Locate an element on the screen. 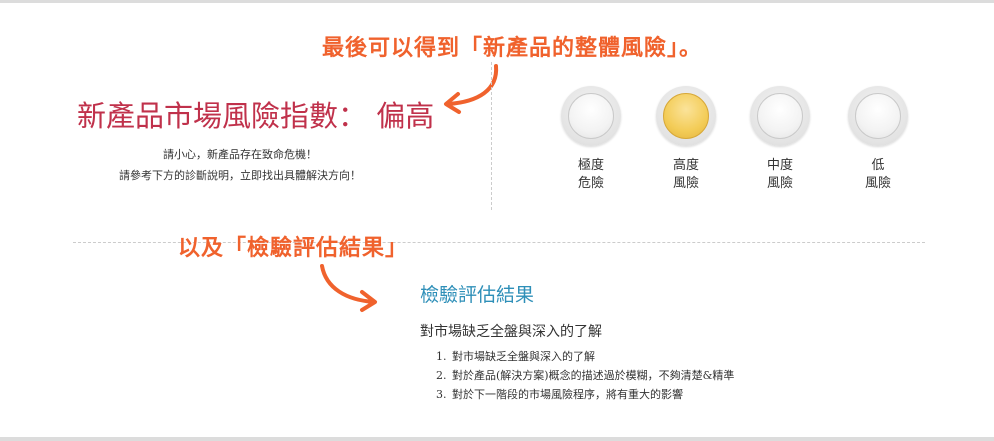  result-subheading: 對市場缺乏全盤與深入的了解 is located at coordinates (511, 332).